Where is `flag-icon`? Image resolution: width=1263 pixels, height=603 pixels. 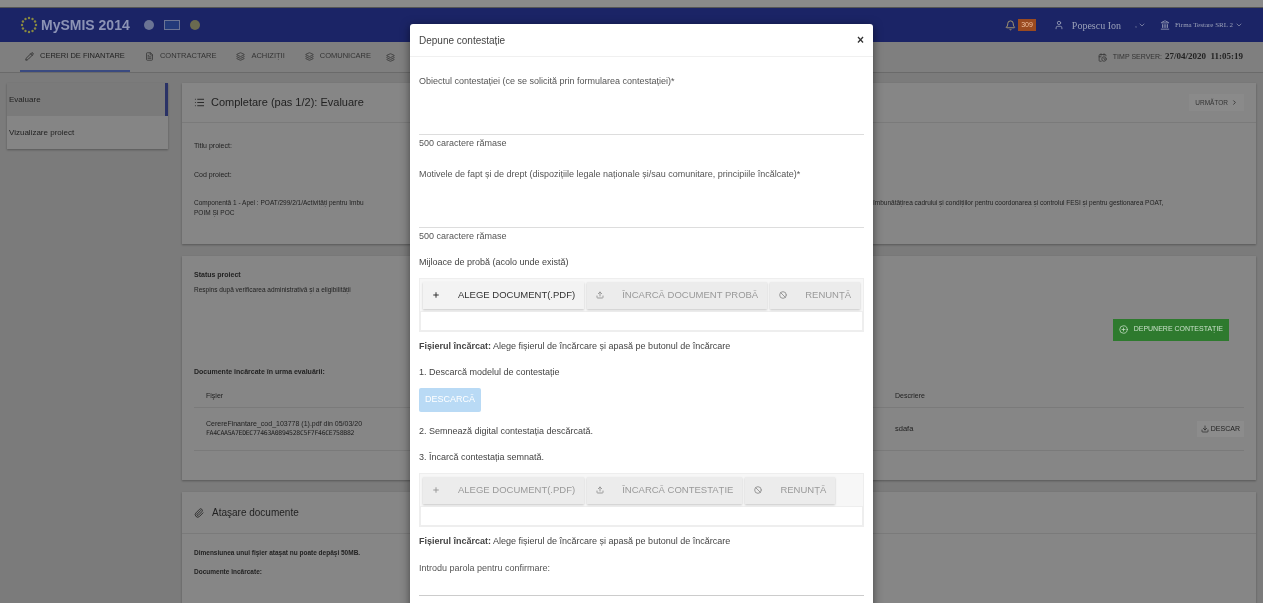 flag-icon is located at coordinates (171, 25).